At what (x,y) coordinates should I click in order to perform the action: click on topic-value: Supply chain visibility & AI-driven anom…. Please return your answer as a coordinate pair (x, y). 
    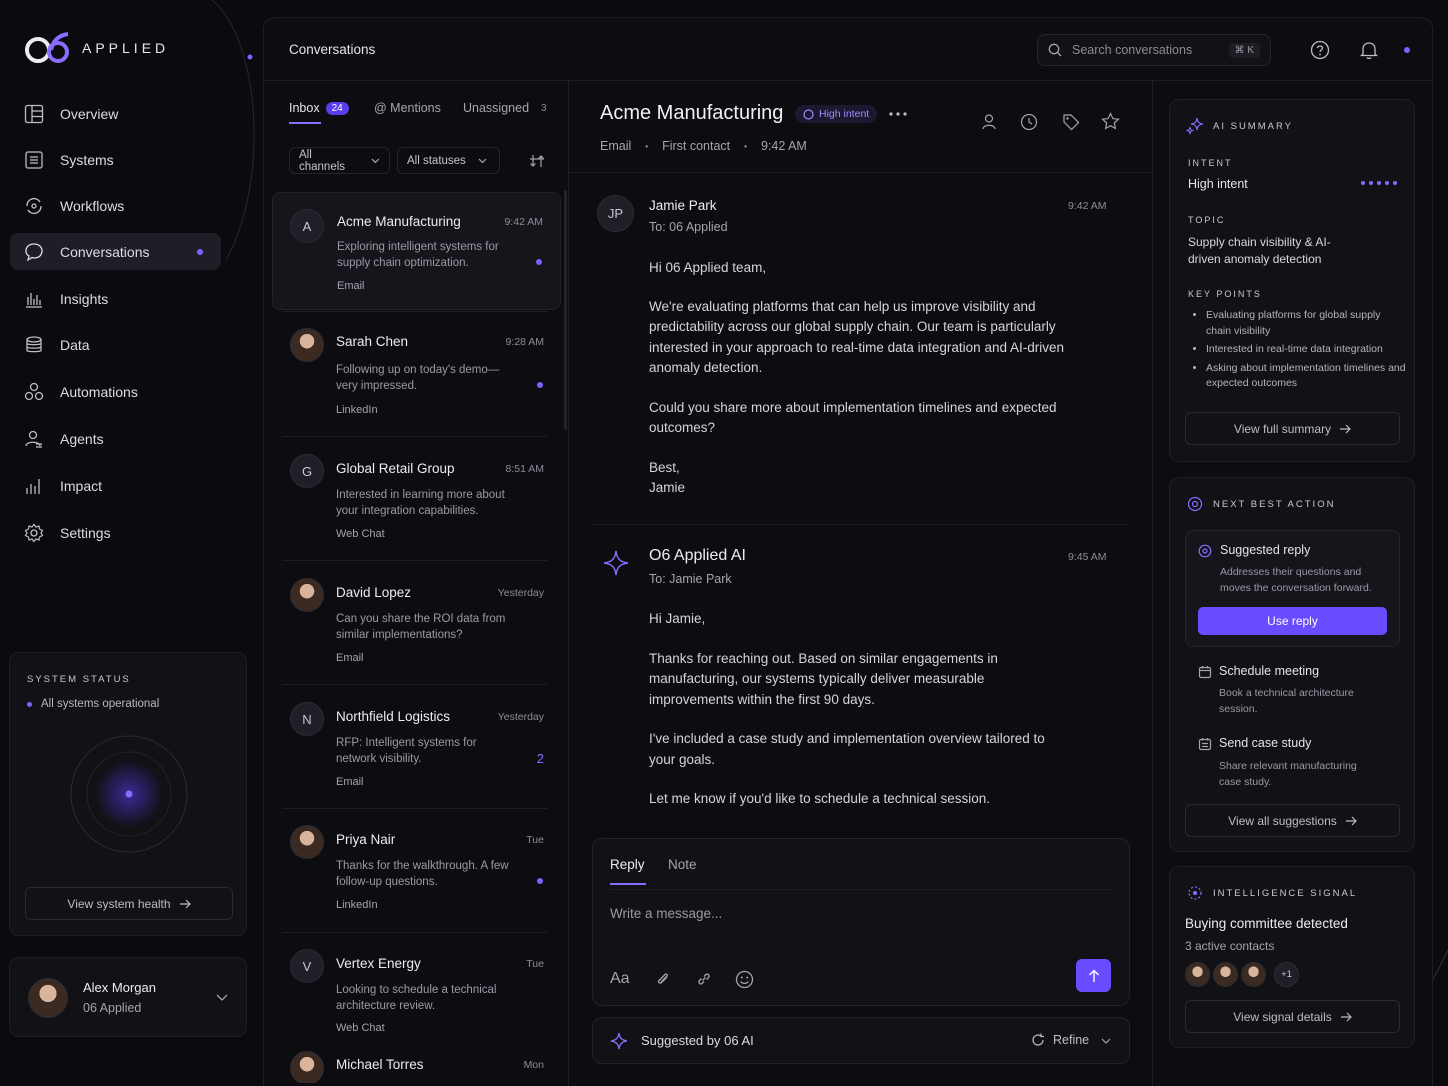
    Looking at the image, I should click on (1259, 250).